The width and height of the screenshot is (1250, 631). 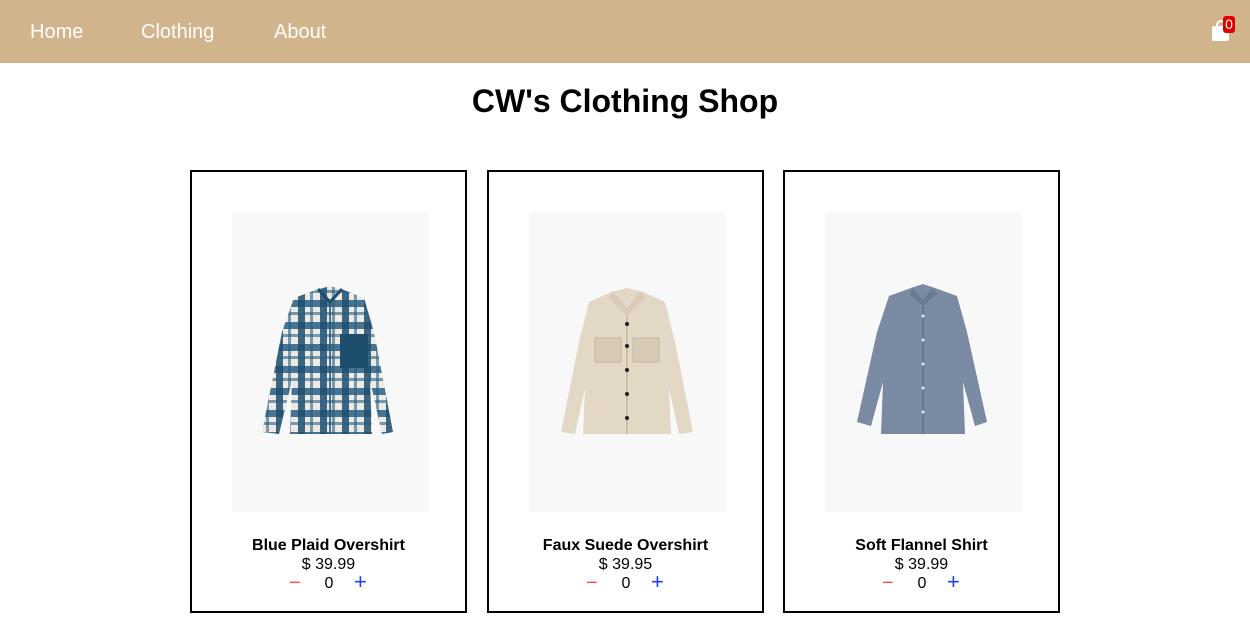 What do you see at coordinates (625, 545) in the screenshot?
I see `product-name: Faux Suede Overshirt` at bounding box center [625, 545].